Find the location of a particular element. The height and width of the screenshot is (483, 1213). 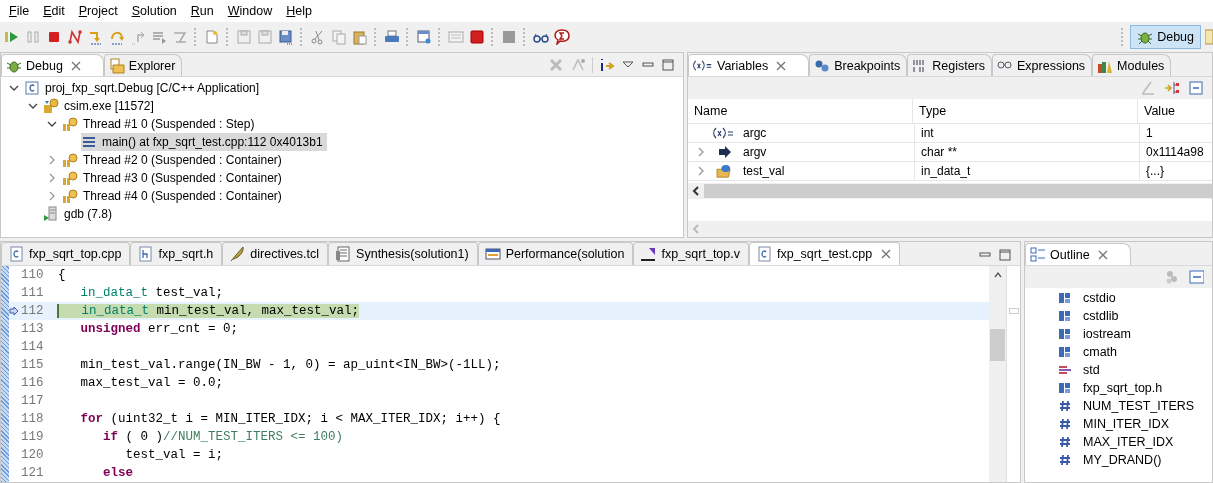

report-icon is located at coordinates (343, 254).